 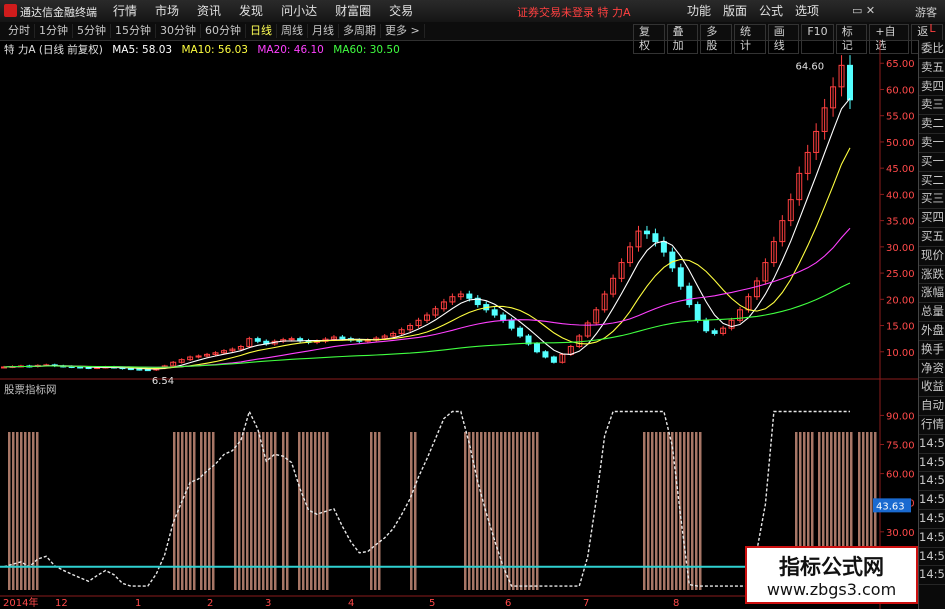 I want to click on sidebar-item: 买四, so click(x=932, y=218).